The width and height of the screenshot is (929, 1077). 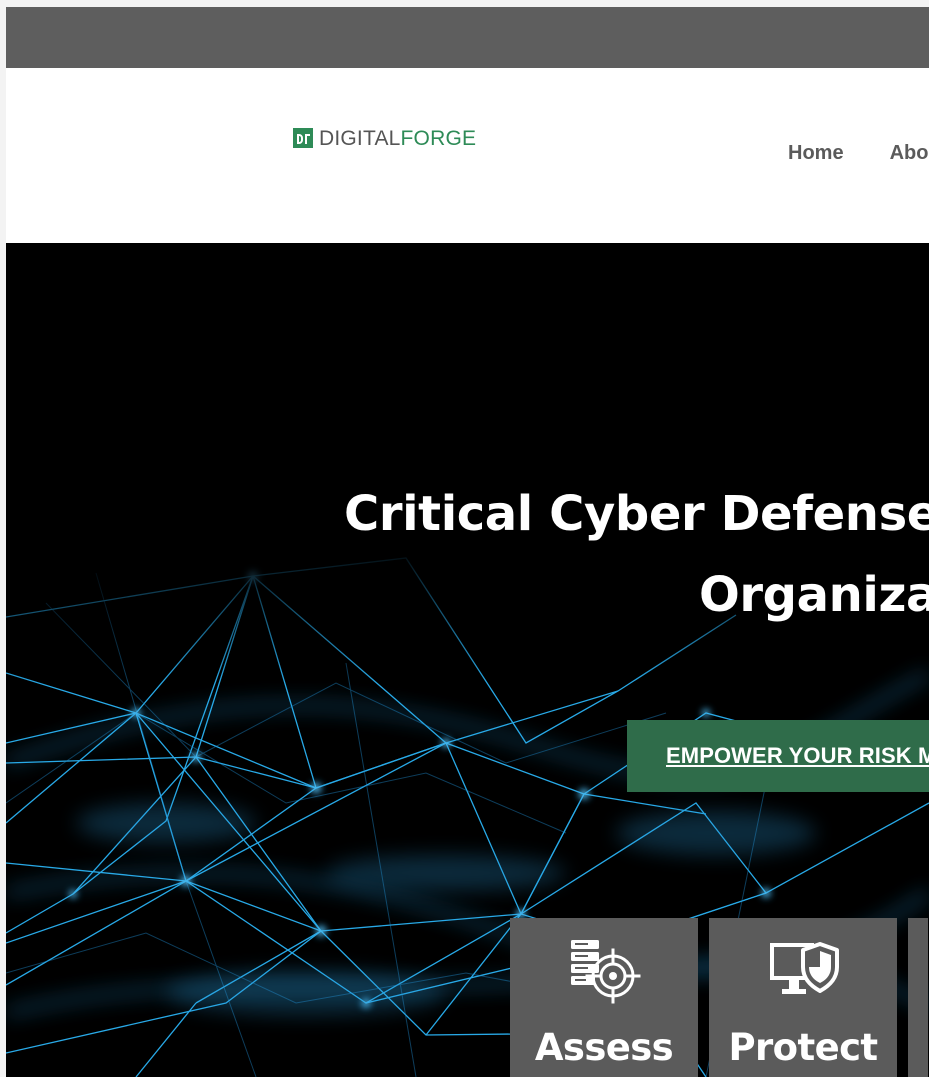 I want to click on top-strip, so click(x=467, y=37).